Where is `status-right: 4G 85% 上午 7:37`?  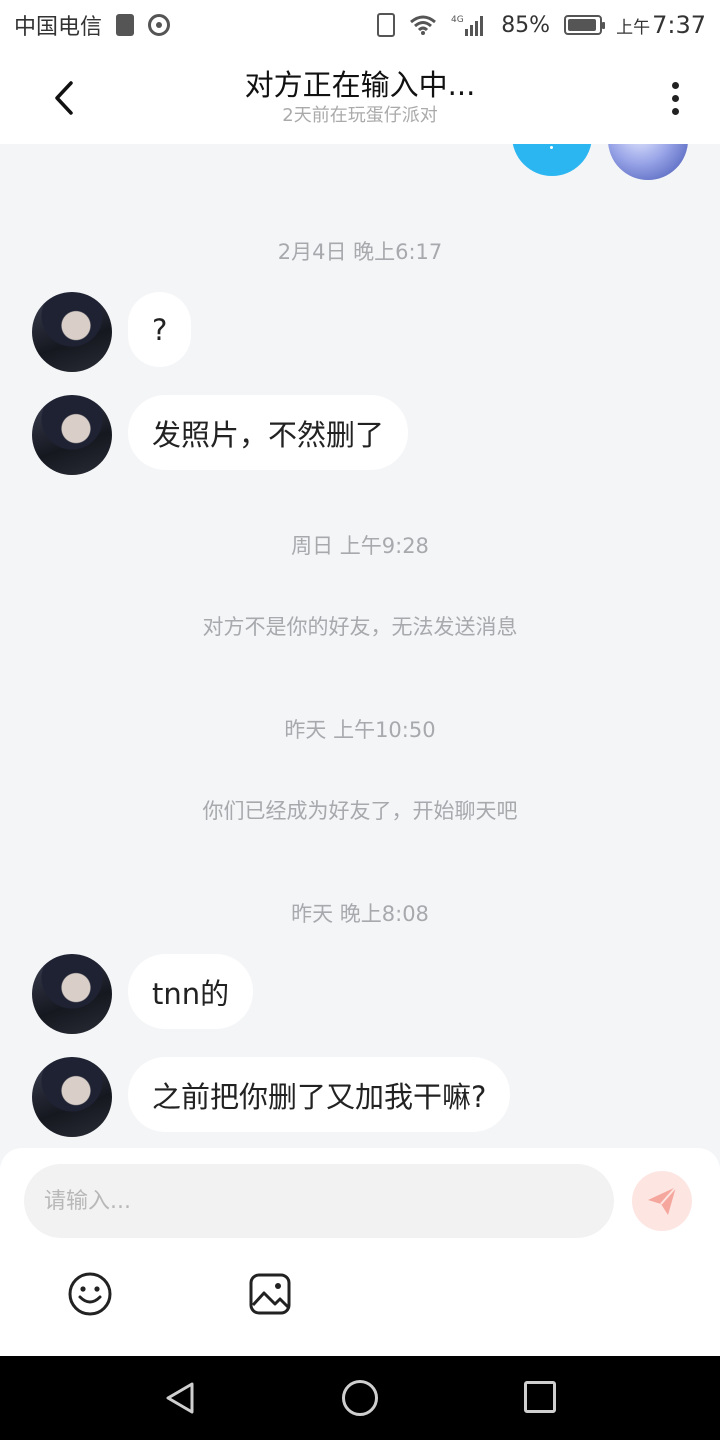 status-right: 4G 85% 上午 7:37 is located at coordinates (541, 25).